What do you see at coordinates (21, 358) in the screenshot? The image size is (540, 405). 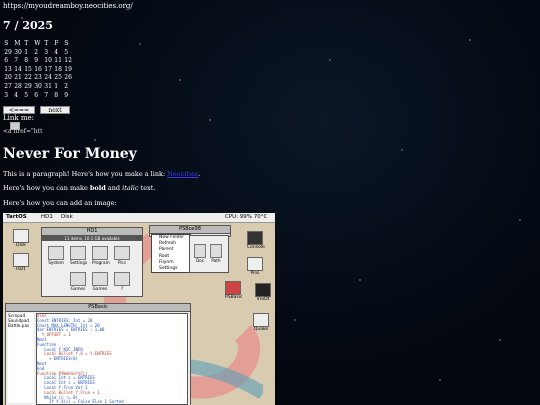 I see `file-list: Scrnpad Soundpad Battle.pas` at bounding box center [21, 358].